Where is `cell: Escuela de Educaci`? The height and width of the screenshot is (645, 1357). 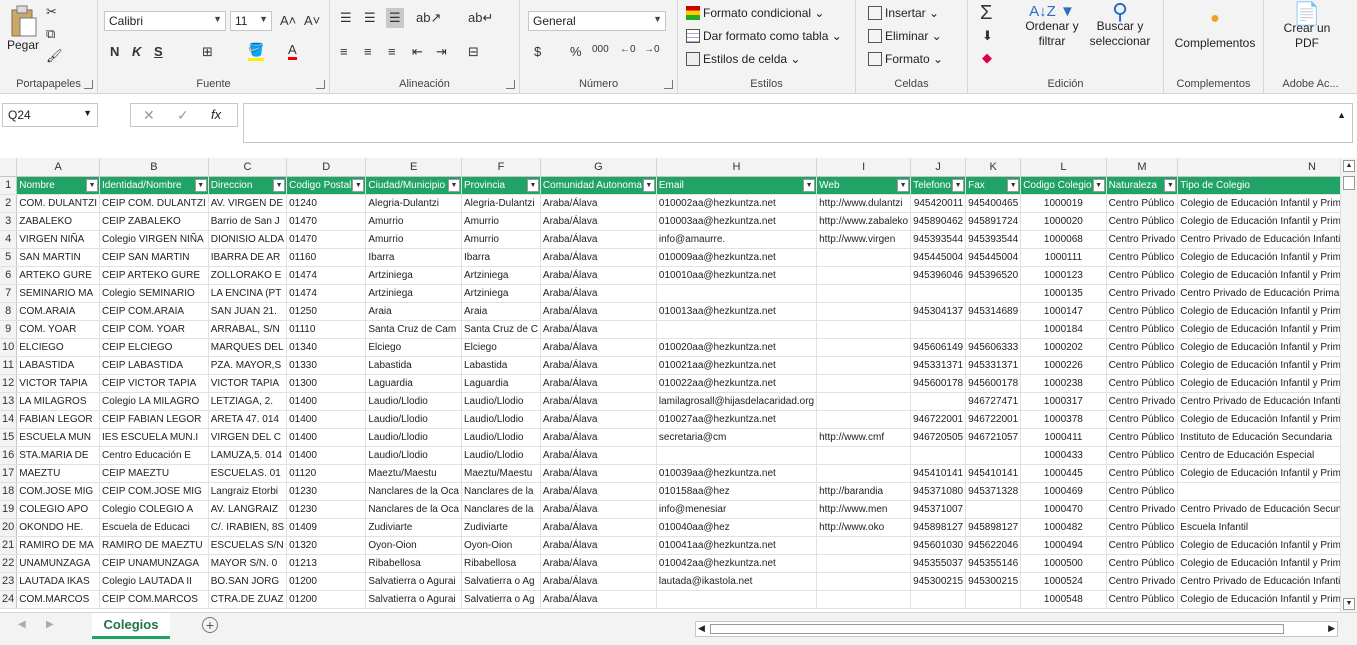
cell: Escuela de Educaci is located at coordinates (154, 527).